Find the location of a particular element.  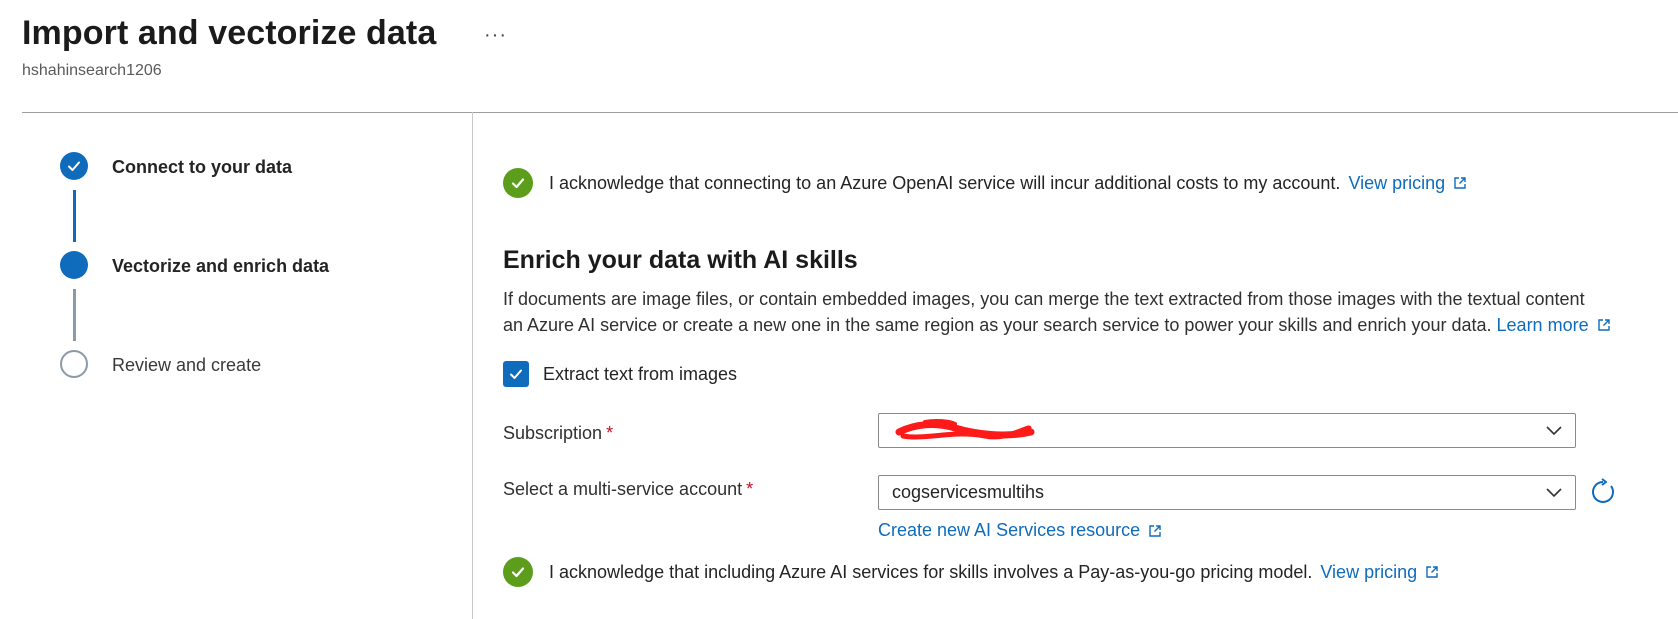

create-ai-services-link: Create new AI Services resource is located at coordinates (1020, 530).